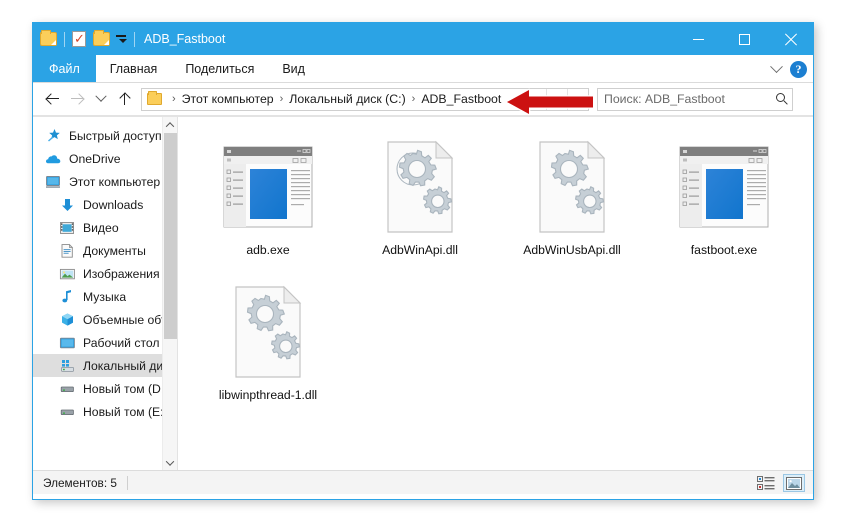 The height and width of the screenshot is (526, 846). I want to click on maximize-icon, so click(744, 39).